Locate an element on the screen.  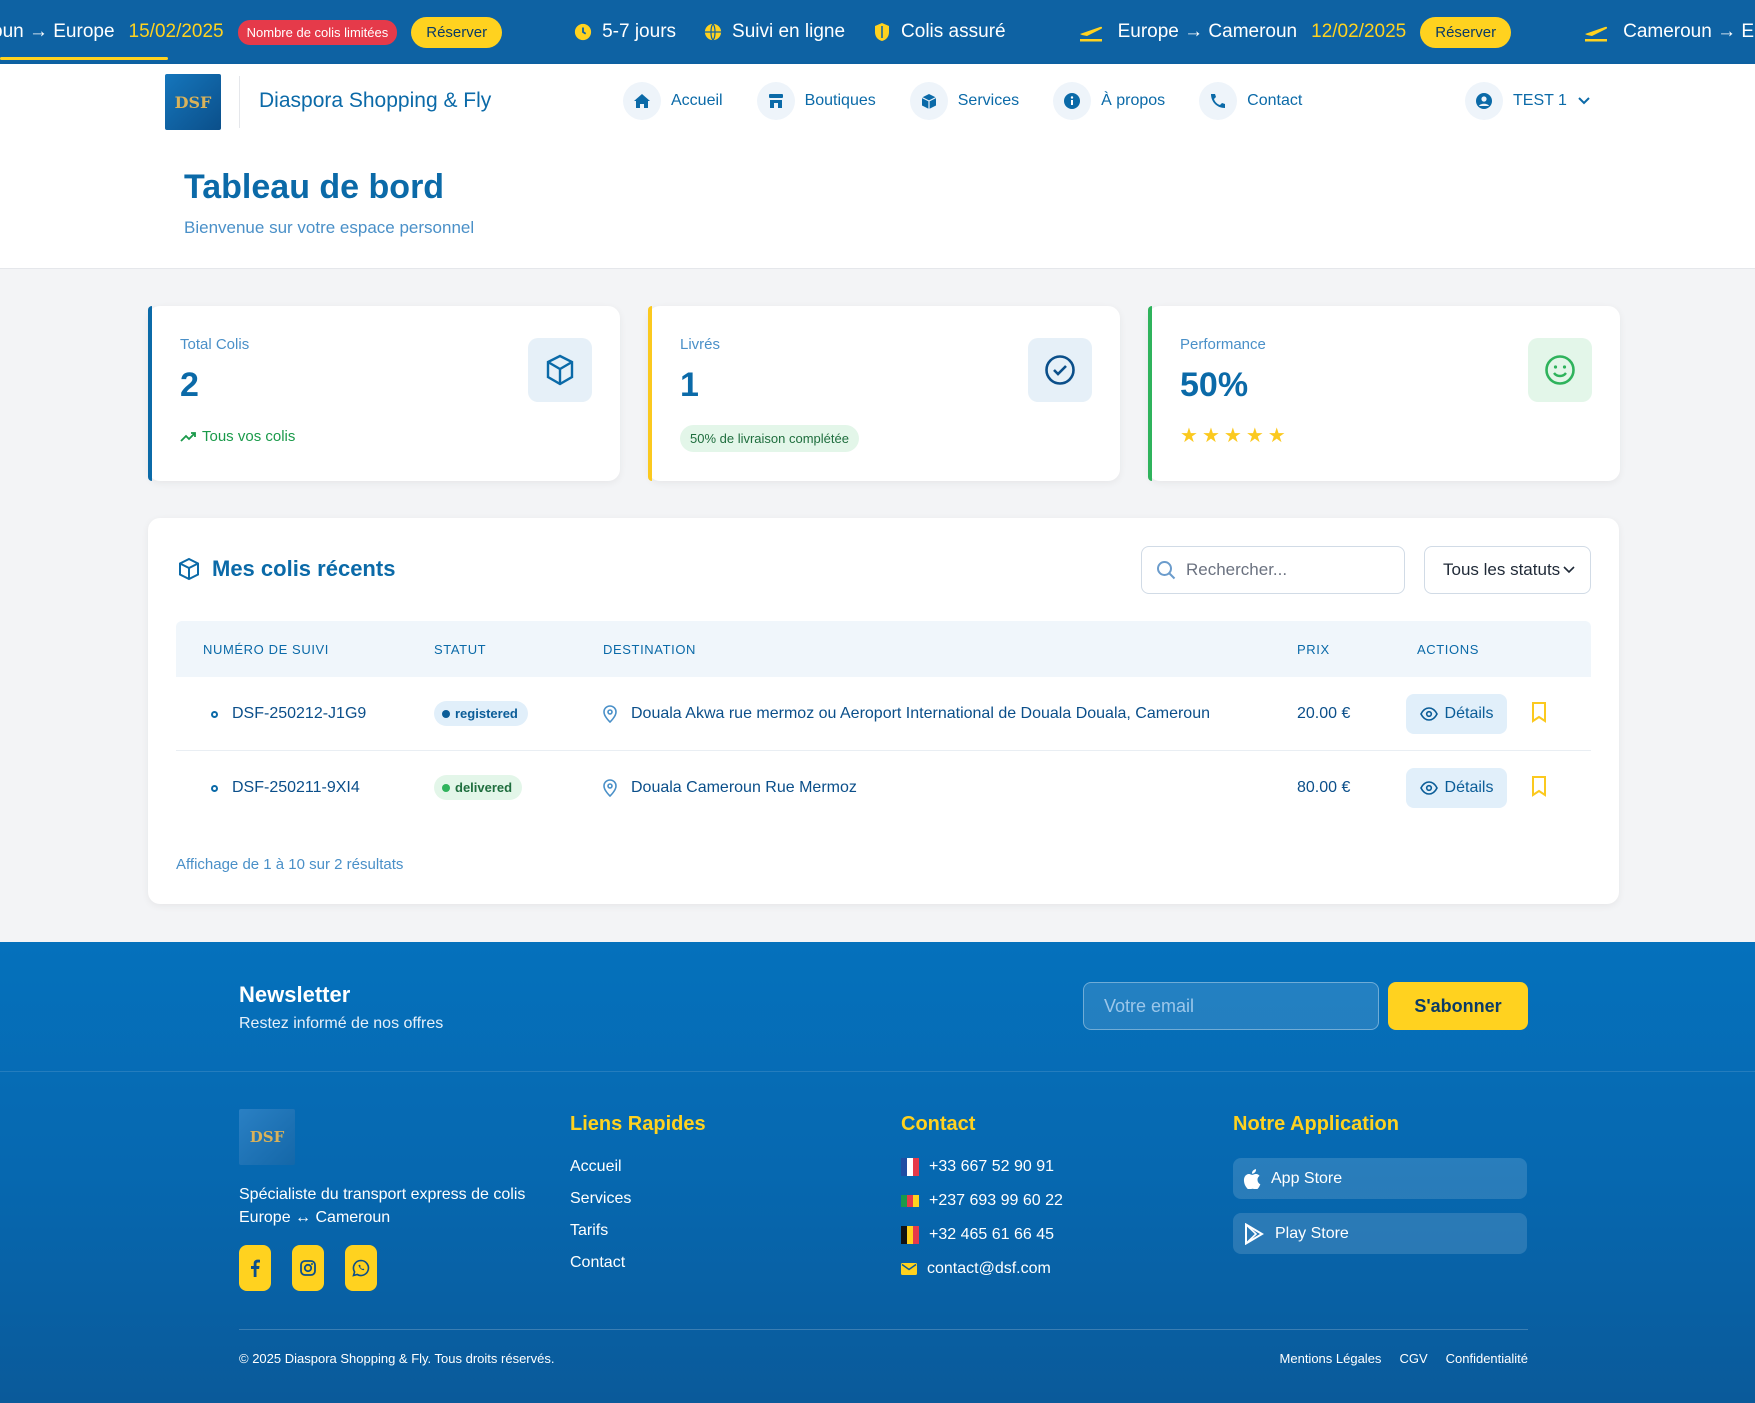
legal-links: Mentions Légales CGV Confidentialité is located at coordinates (1395, 1358).